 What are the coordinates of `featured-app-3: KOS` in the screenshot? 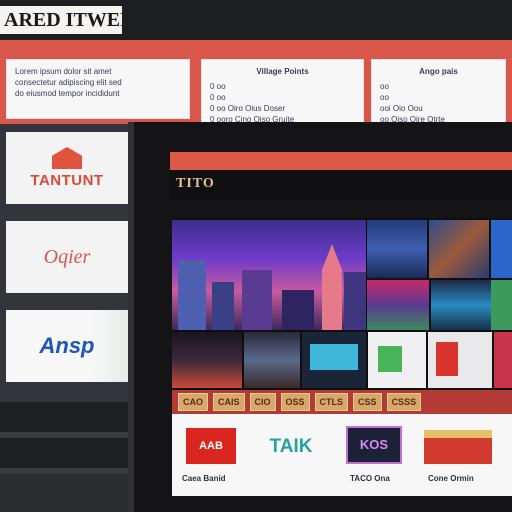 It's located at (374, 445).